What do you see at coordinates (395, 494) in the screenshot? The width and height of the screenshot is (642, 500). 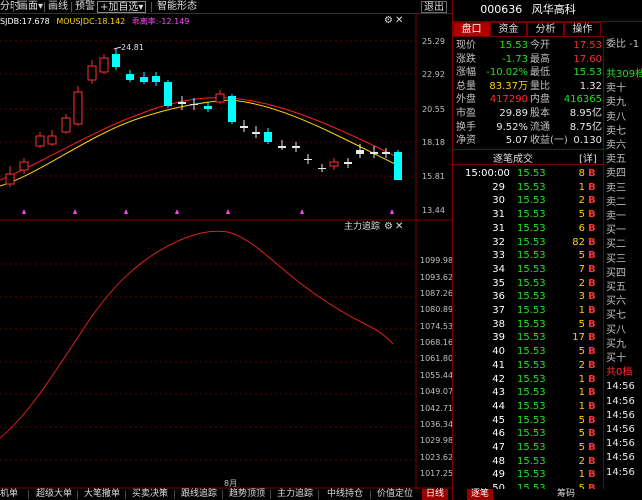 I see `tab-bottom: 价值定位` at bounding box center [395, 494].